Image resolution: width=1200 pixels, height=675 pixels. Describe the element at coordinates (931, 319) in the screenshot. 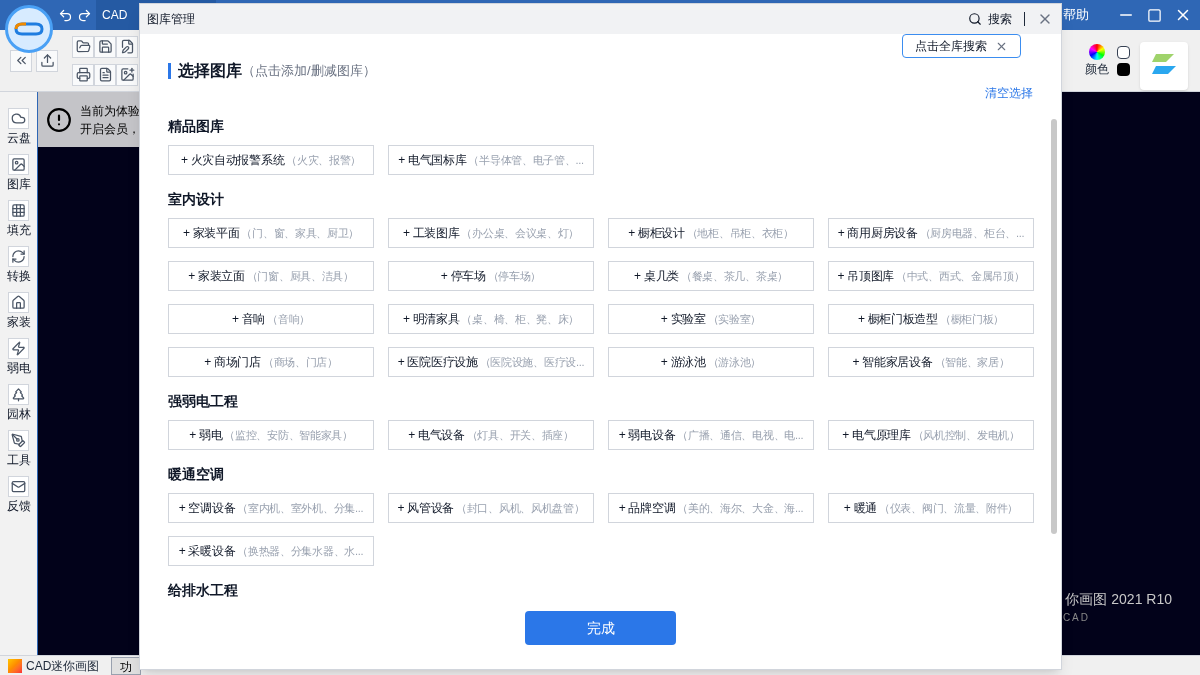

I see `library-item: + 橱柜门板造型 （橱柜门板）` at that location.